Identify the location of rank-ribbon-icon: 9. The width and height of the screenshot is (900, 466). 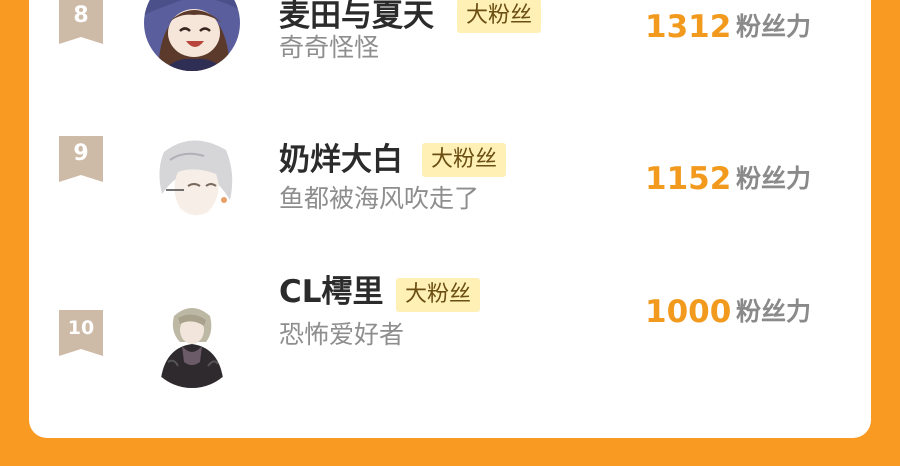
(81, 159).